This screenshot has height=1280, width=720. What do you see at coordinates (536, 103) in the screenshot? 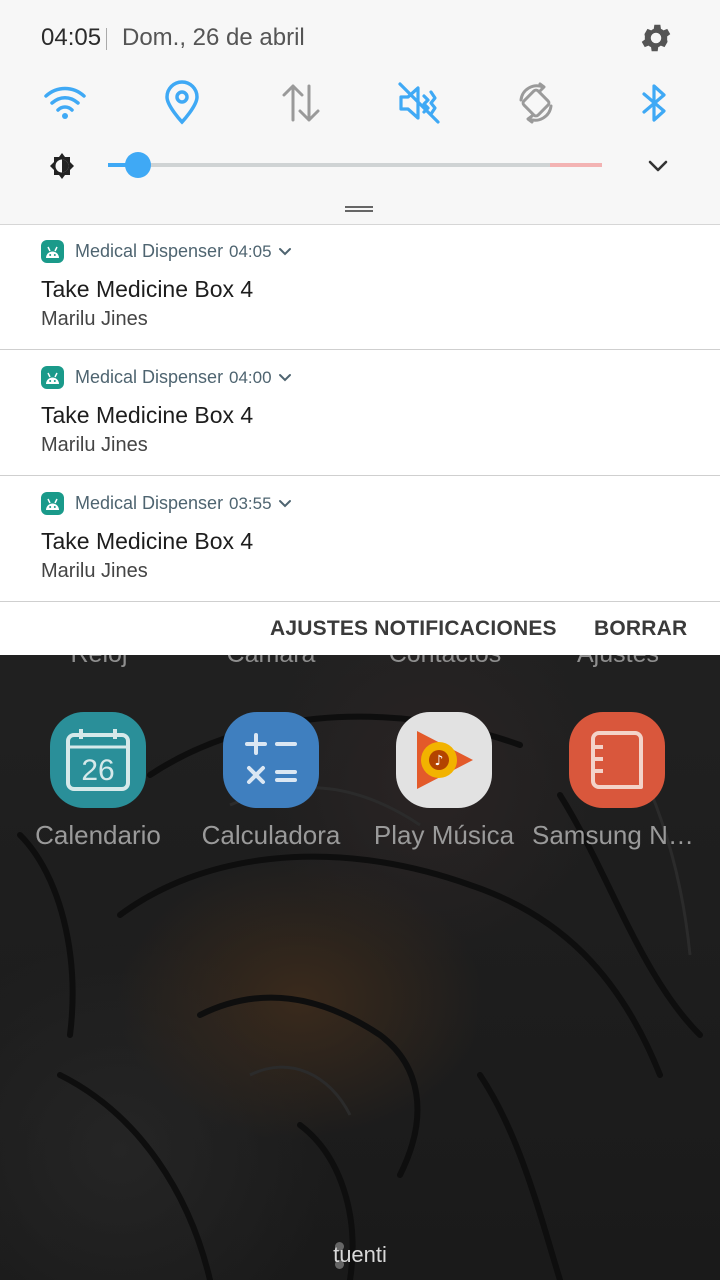
I see `auto-rotate-icon` at bounding box center [536, 103].